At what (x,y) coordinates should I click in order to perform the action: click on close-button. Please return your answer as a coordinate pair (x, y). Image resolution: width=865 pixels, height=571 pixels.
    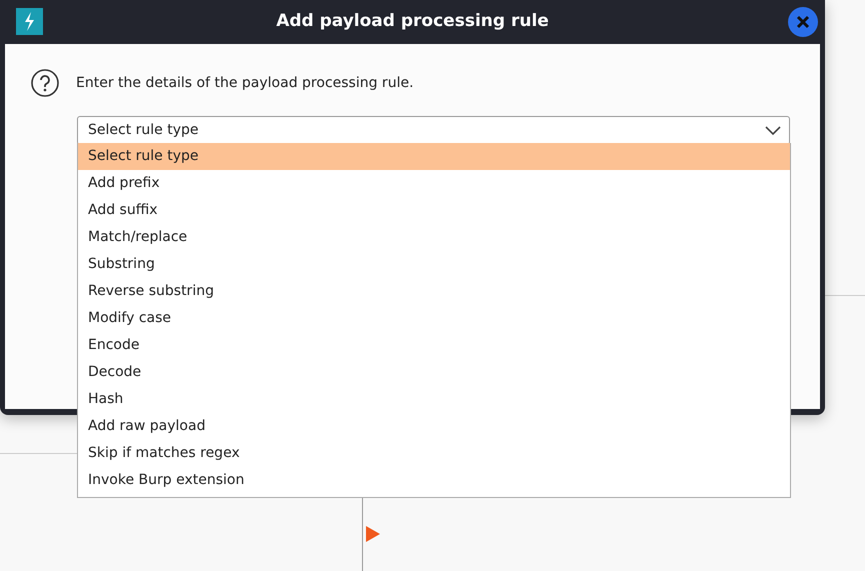
    Looking at the image, I should click on (803, 22).